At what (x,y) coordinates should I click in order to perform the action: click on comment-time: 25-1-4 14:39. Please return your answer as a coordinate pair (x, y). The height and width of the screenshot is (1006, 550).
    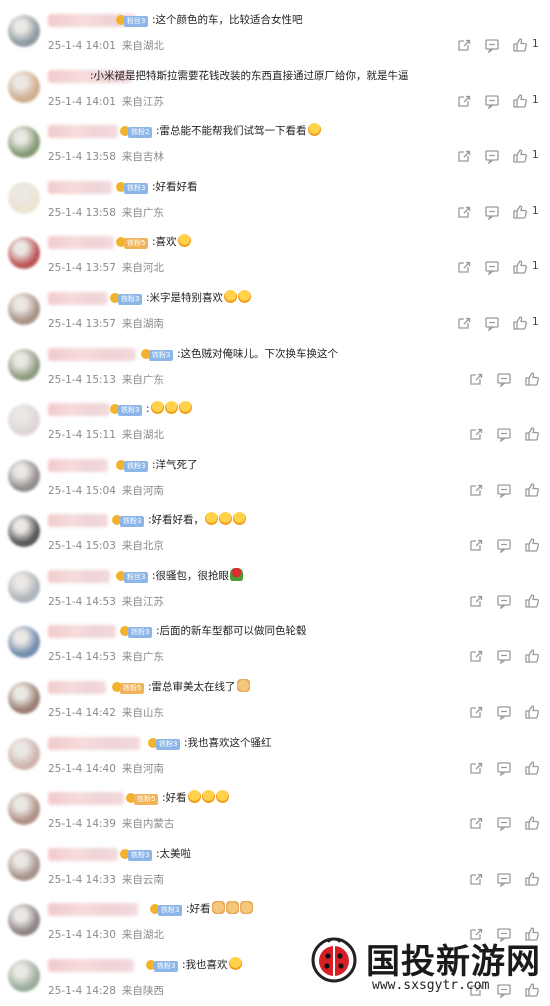
    Looking at the image, I should click on (82, 824).